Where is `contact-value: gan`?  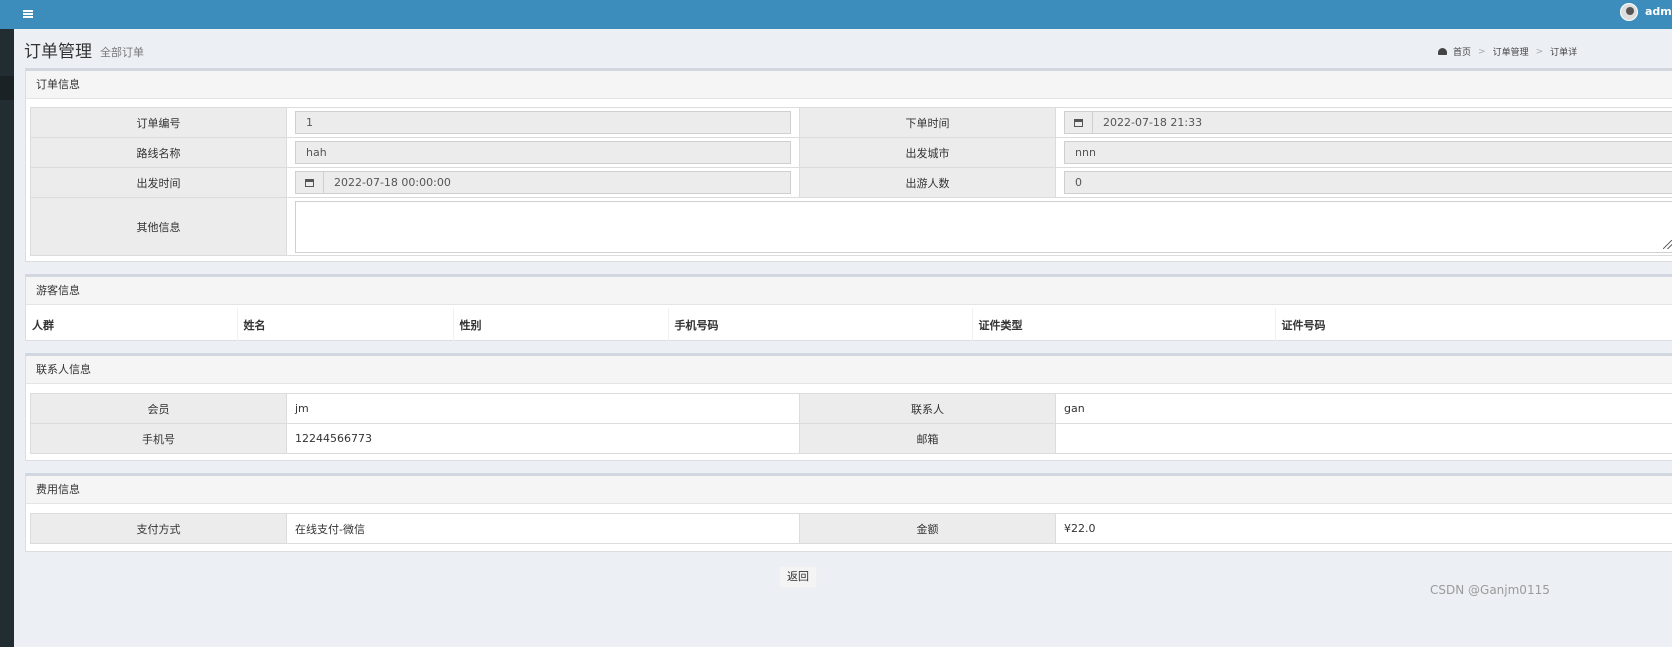
contact-value: gan is located at coordinates (1363, 408).